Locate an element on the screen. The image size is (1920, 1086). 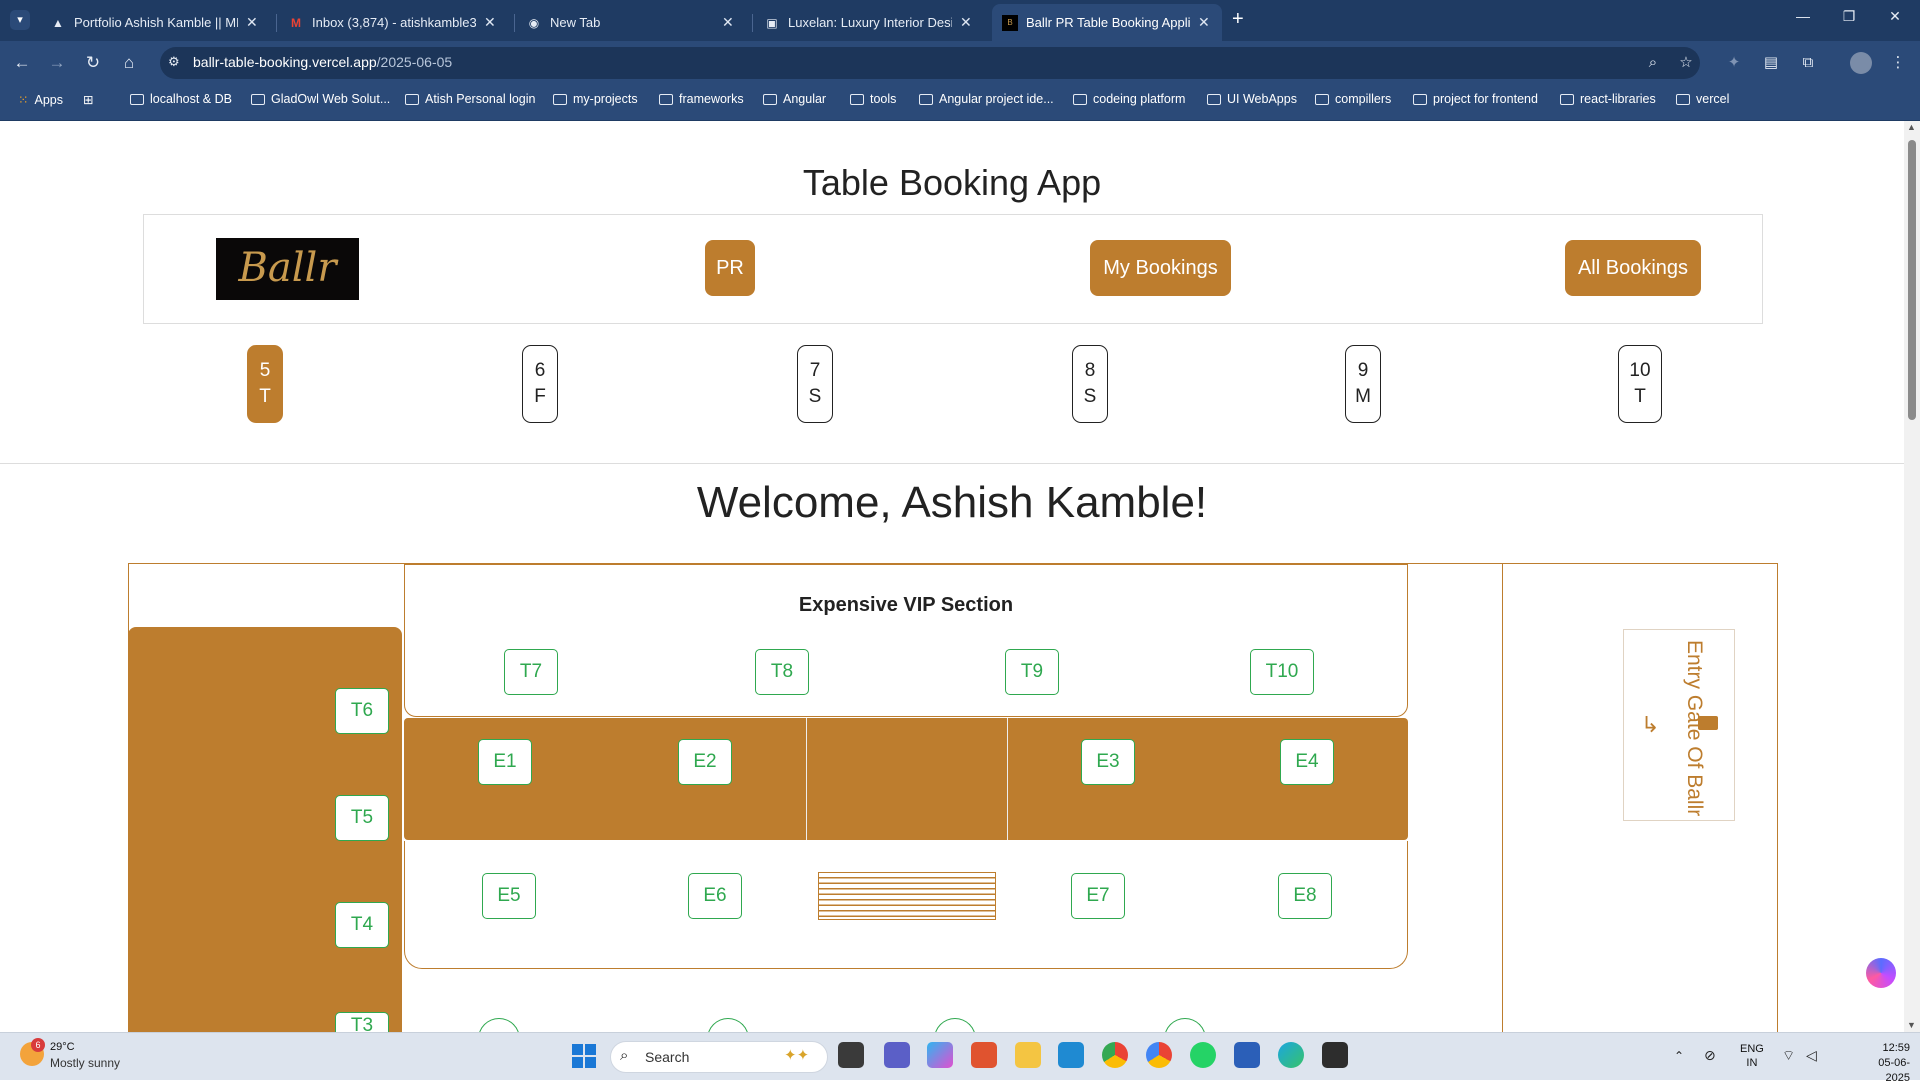
bookmark-folder: Angular is located at coordinates (794, 99).